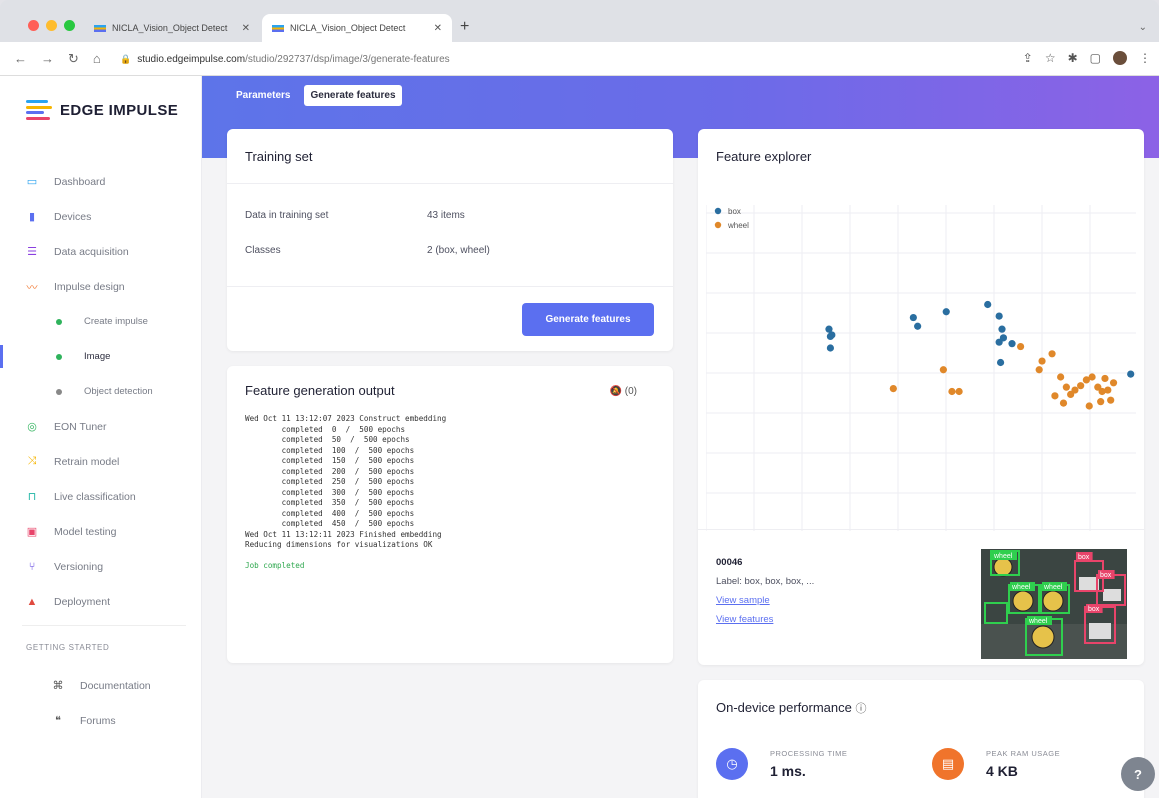 The image size is (1159, 798). What do you see at coordinates (353, 95) in the screenshot?
I see `tab-generate-features: Generate features` at bounding box center [353, 95].